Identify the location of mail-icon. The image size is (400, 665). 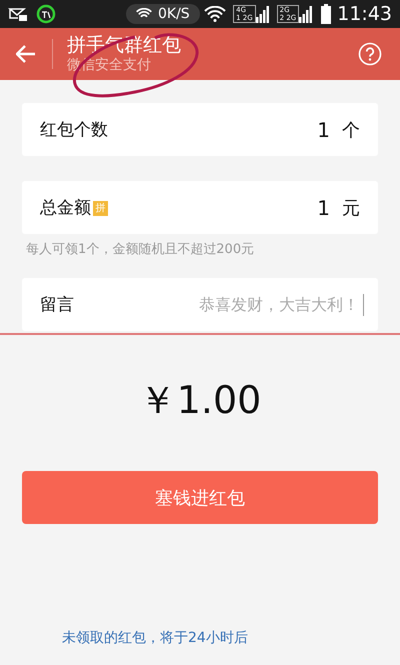
(18, 14).